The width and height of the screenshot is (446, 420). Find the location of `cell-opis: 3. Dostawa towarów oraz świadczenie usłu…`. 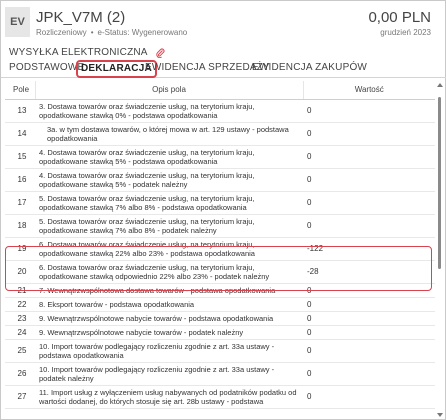

cell-opis: 3. Dostawa towarów oraz świadczenie usłu… is located at coordinates (169, 111).